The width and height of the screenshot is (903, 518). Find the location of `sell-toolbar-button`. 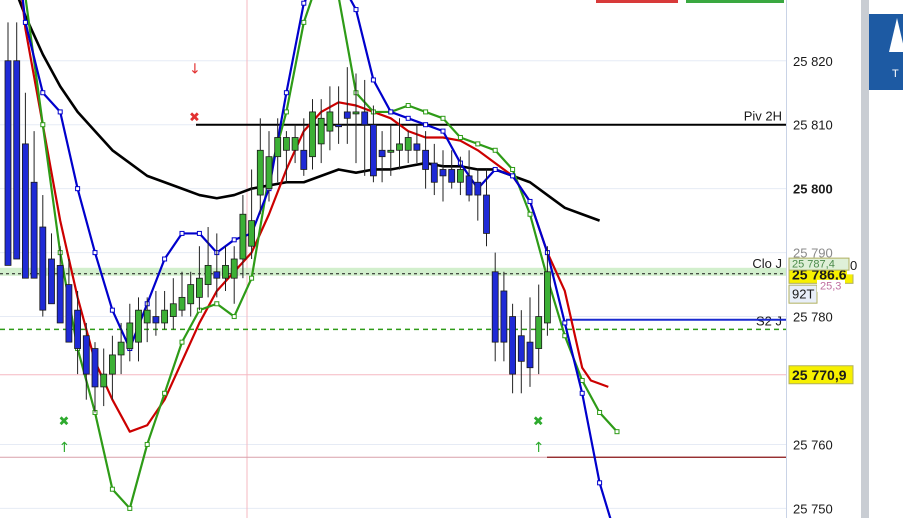

sell-toolbar-button is located at coordinates (637, 1).